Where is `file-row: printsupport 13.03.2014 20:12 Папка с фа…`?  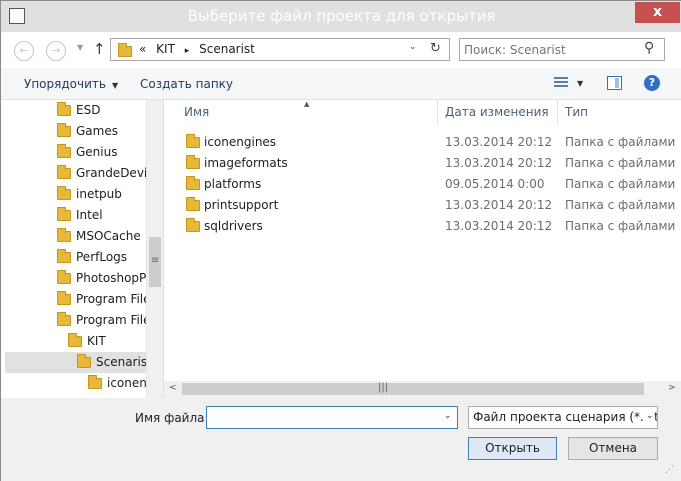
file-row: printsupport 13.03.2014 20:12 Папка с фа… is located at coordinates (422, 205).